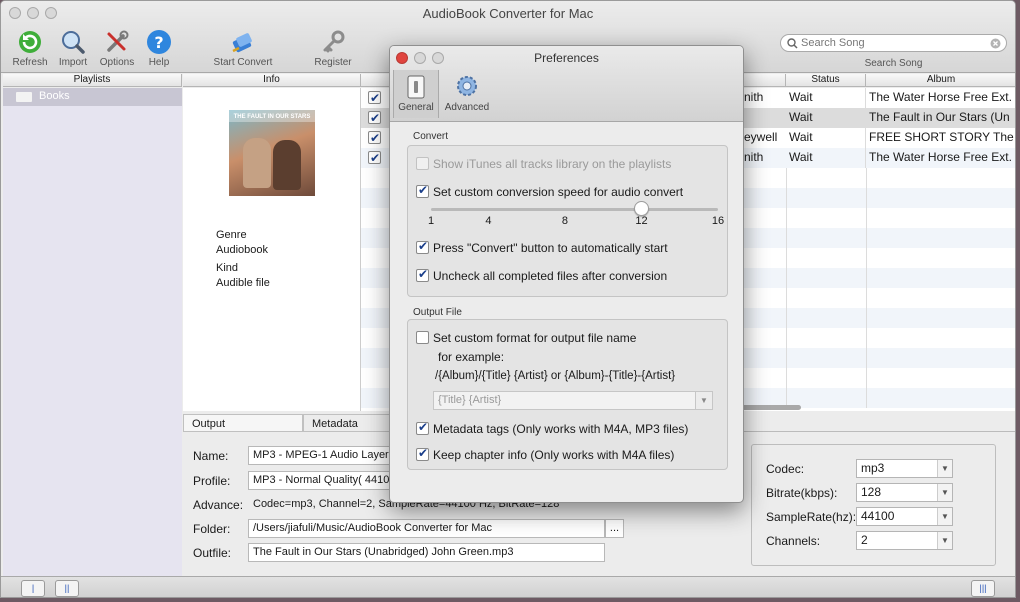 The image size is (1020, 602). I want to click on horizontal-scrollbar, so click(771, 407).